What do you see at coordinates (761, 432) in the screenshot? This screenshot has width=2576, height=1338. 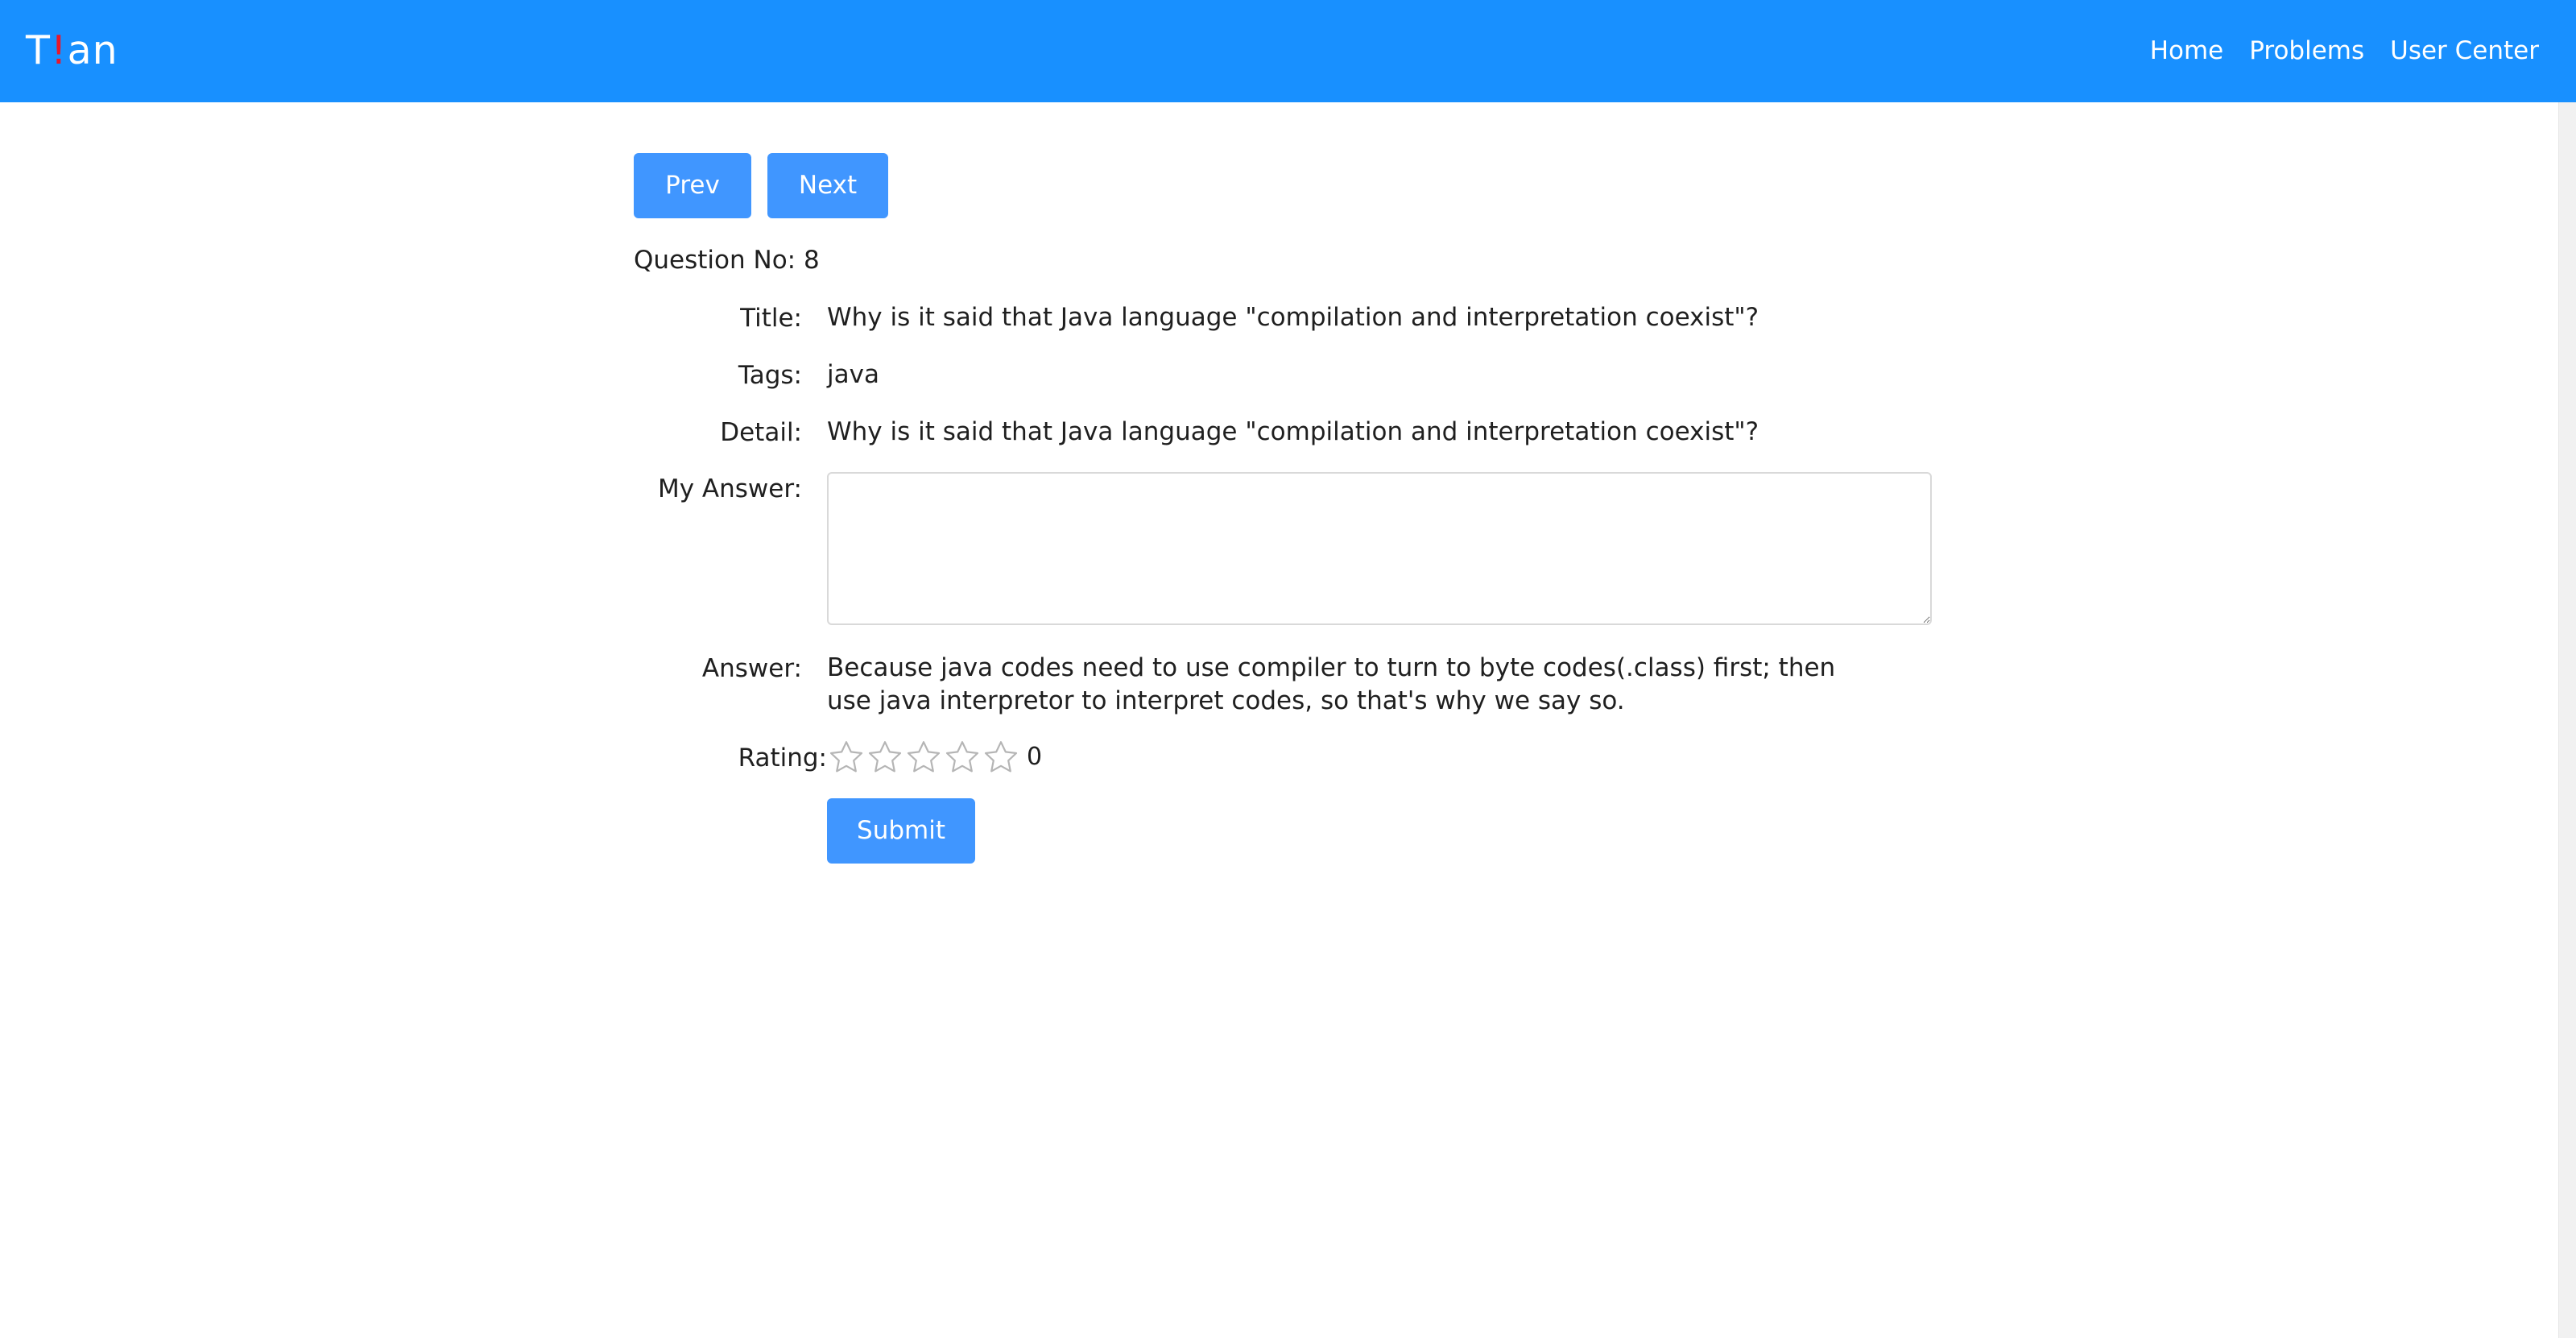 I see `detail-label: Detail:` at bounding box center [761, 432].